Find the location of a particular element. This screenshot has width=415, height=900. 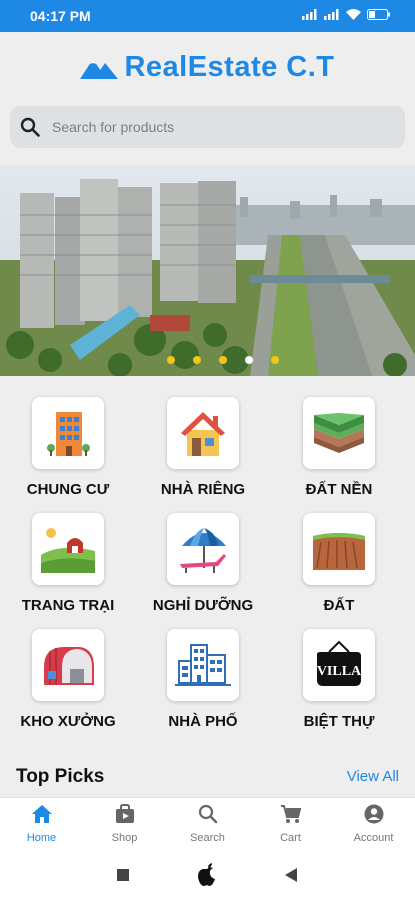

category-trang-trai: TRANG TRẠI is located at coordinates (68, 563).